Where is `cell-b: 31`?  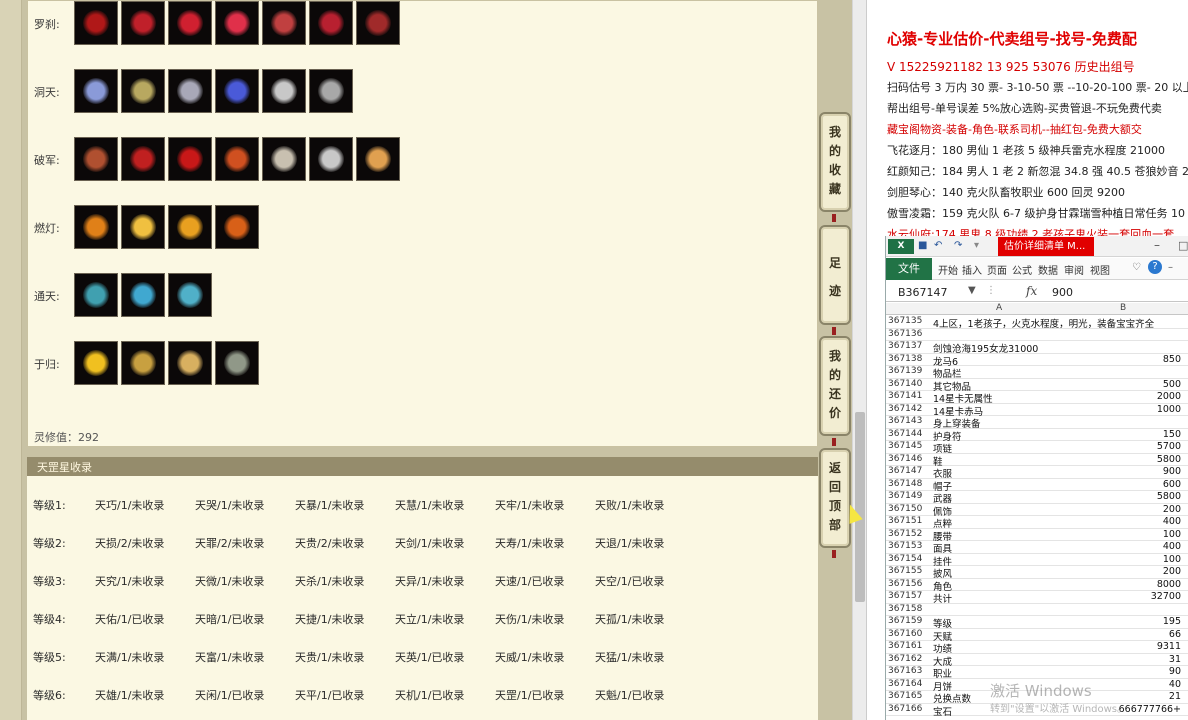 cell-b: 31 is located at coordinates (1124, 659).